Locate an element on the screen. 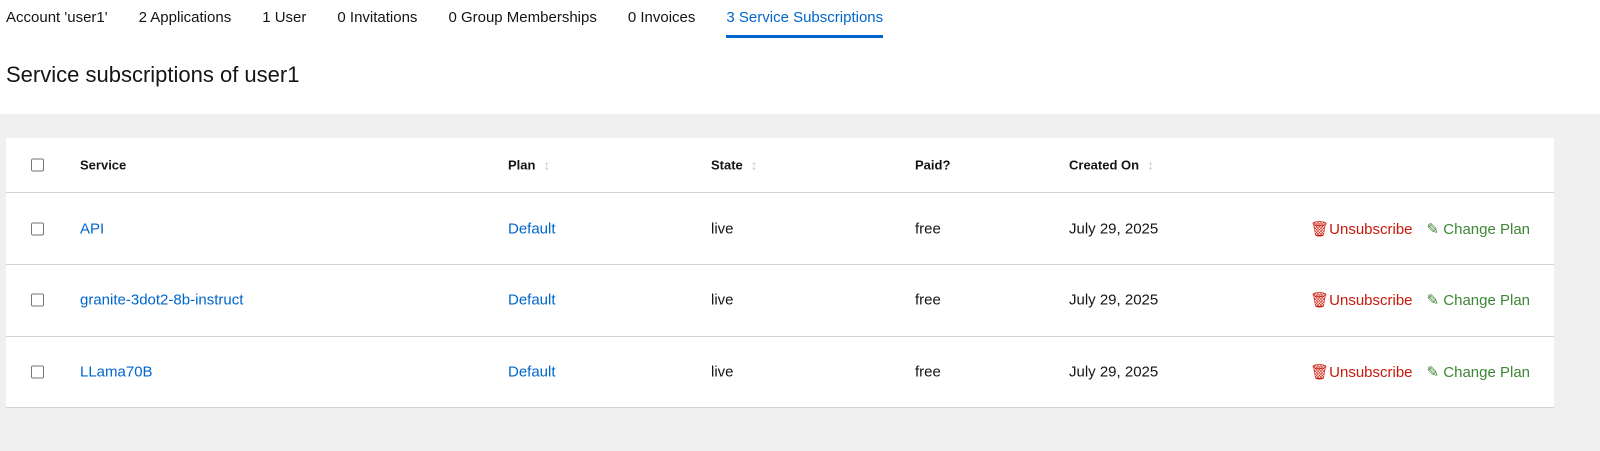 Image resolution: width=1600 pixels, height=451 pixels. header-service: Service is located at coordinates (103, 165).